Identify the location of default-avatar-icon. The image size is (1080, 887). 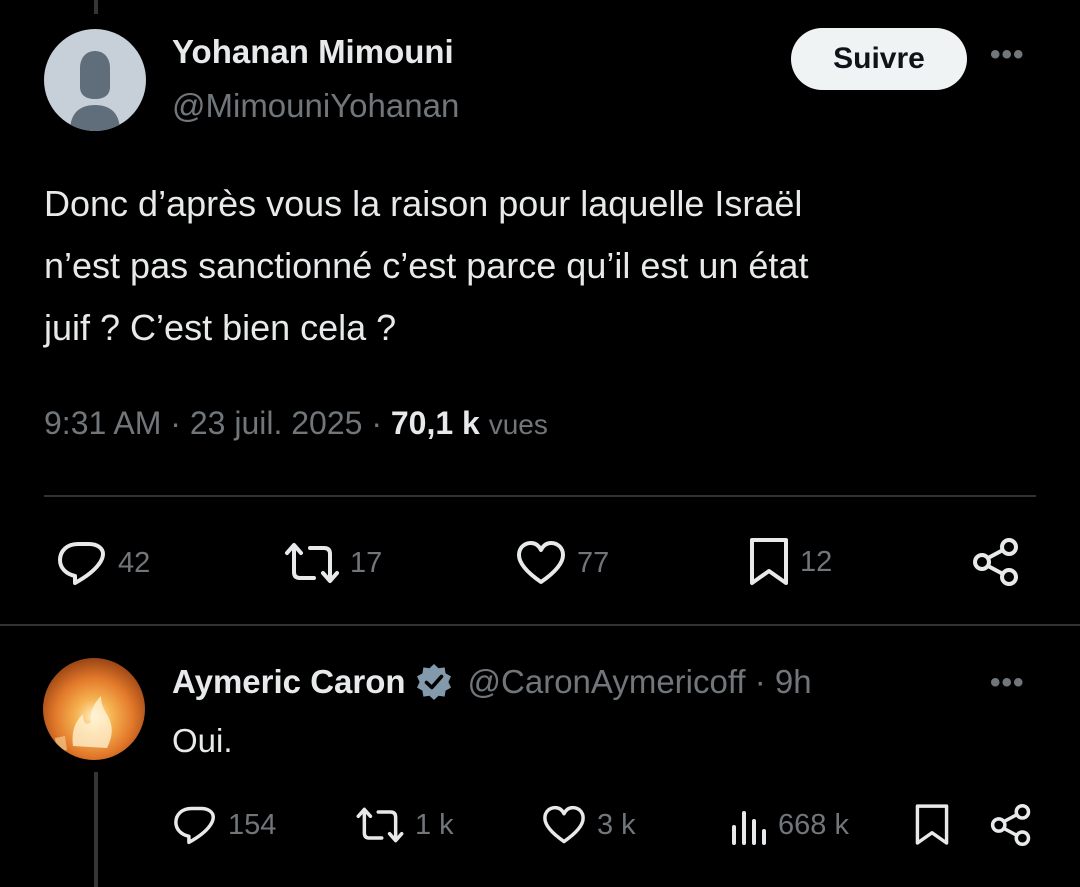
(95, 80).